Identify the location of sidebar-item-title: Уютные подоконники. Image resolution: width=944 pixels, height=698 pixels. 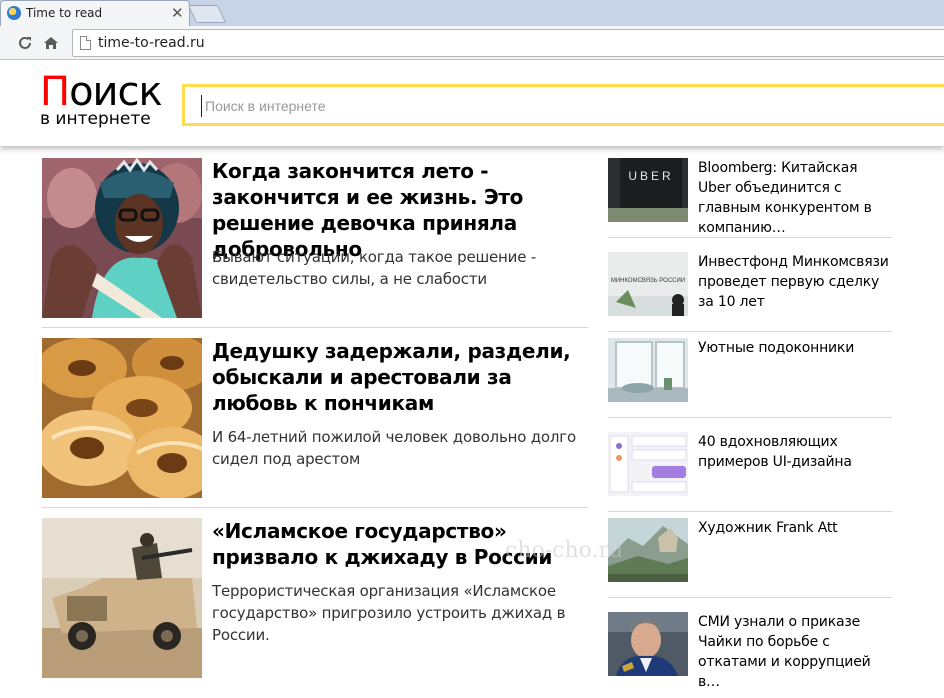
(796, 348).